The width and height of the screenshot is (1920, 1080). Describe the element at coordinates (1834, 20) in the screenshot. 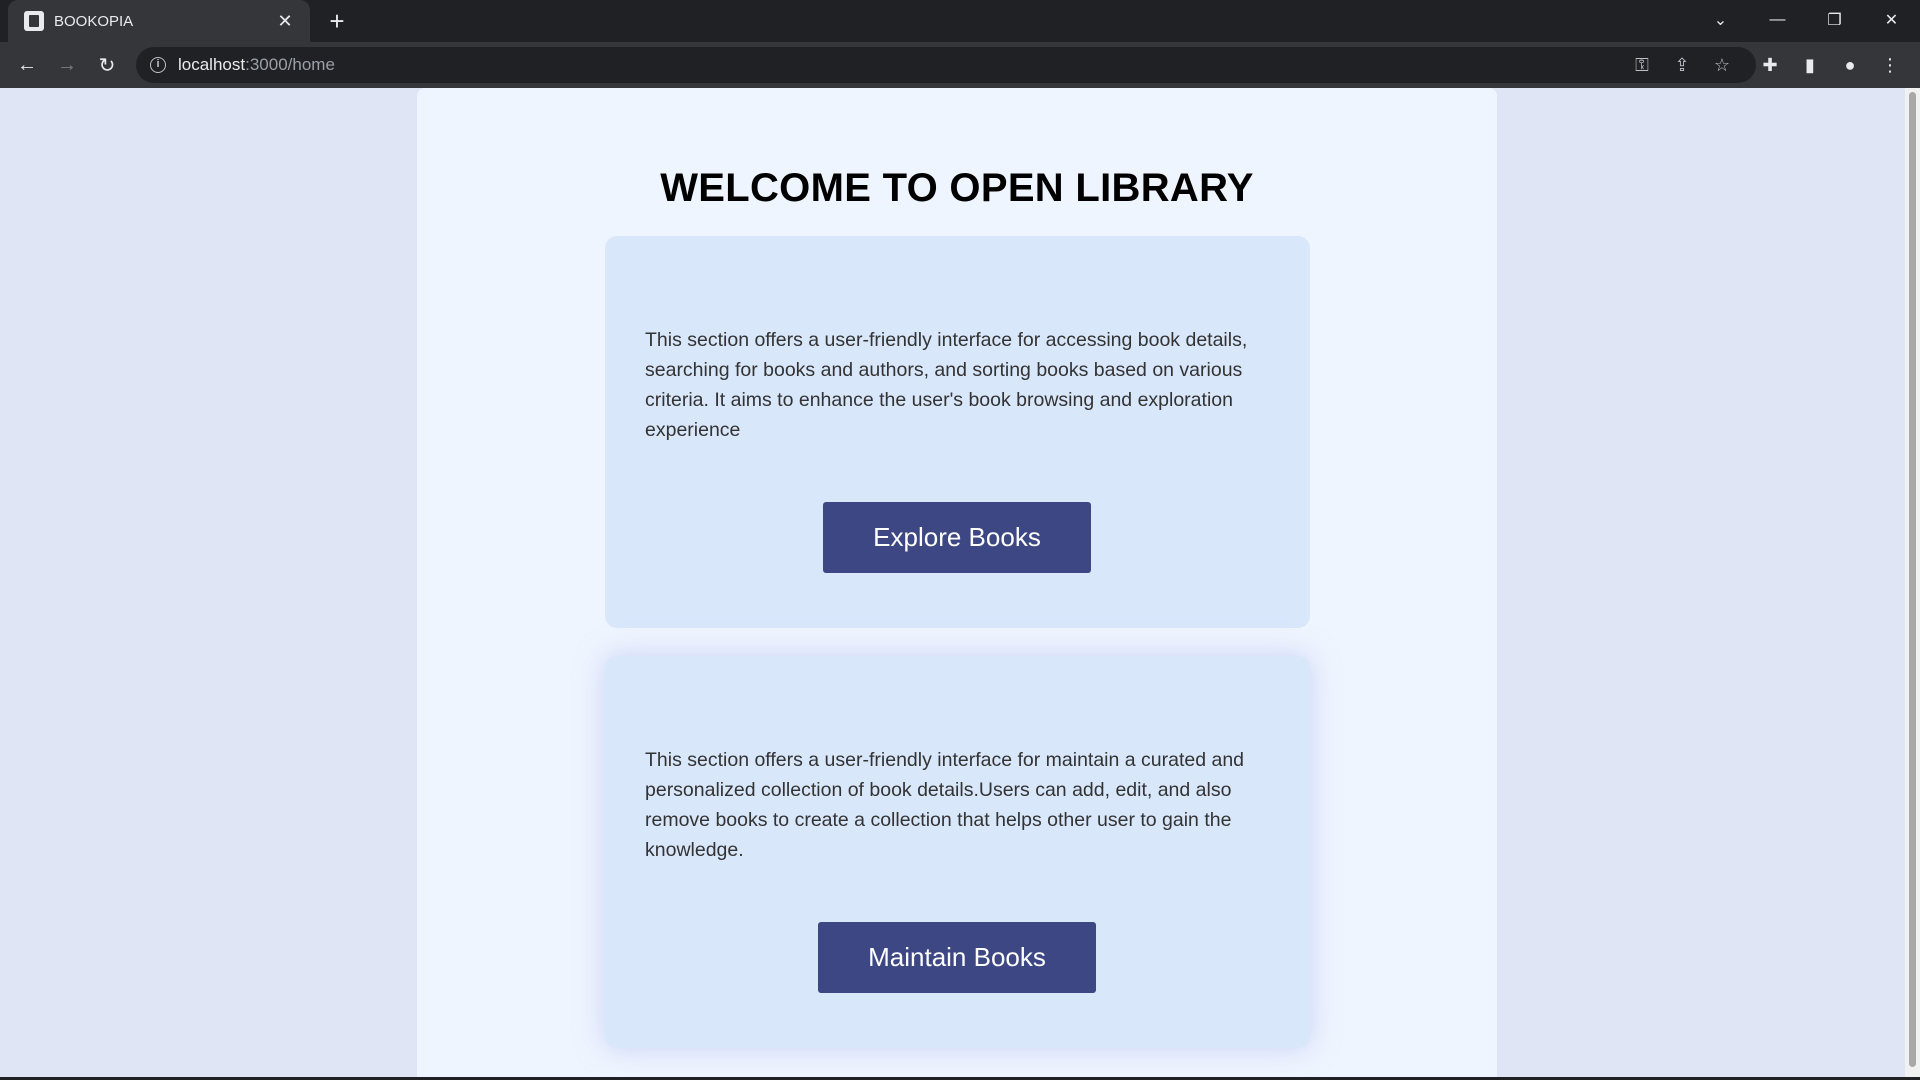

I see `restore-button: ❐` at that location.